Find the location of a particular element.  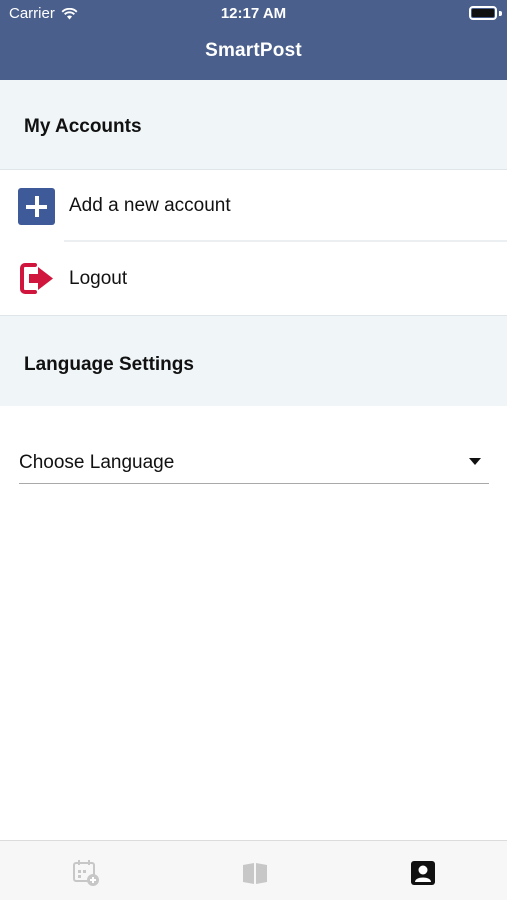

language-settings-title: Language Settings is located at coordinates (109, 364).